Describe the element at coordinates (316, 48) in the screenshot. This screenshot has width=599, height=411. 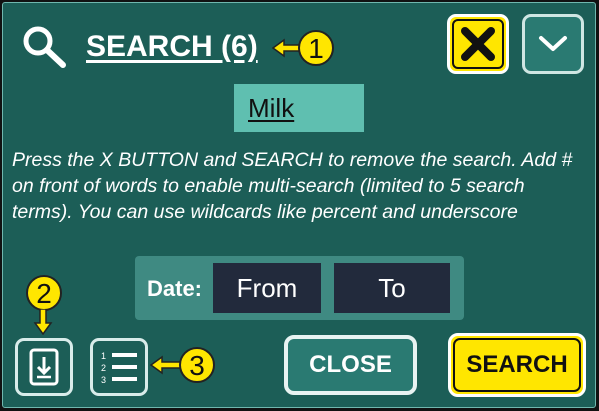
I see `callout-badge-1: 1` at that location.